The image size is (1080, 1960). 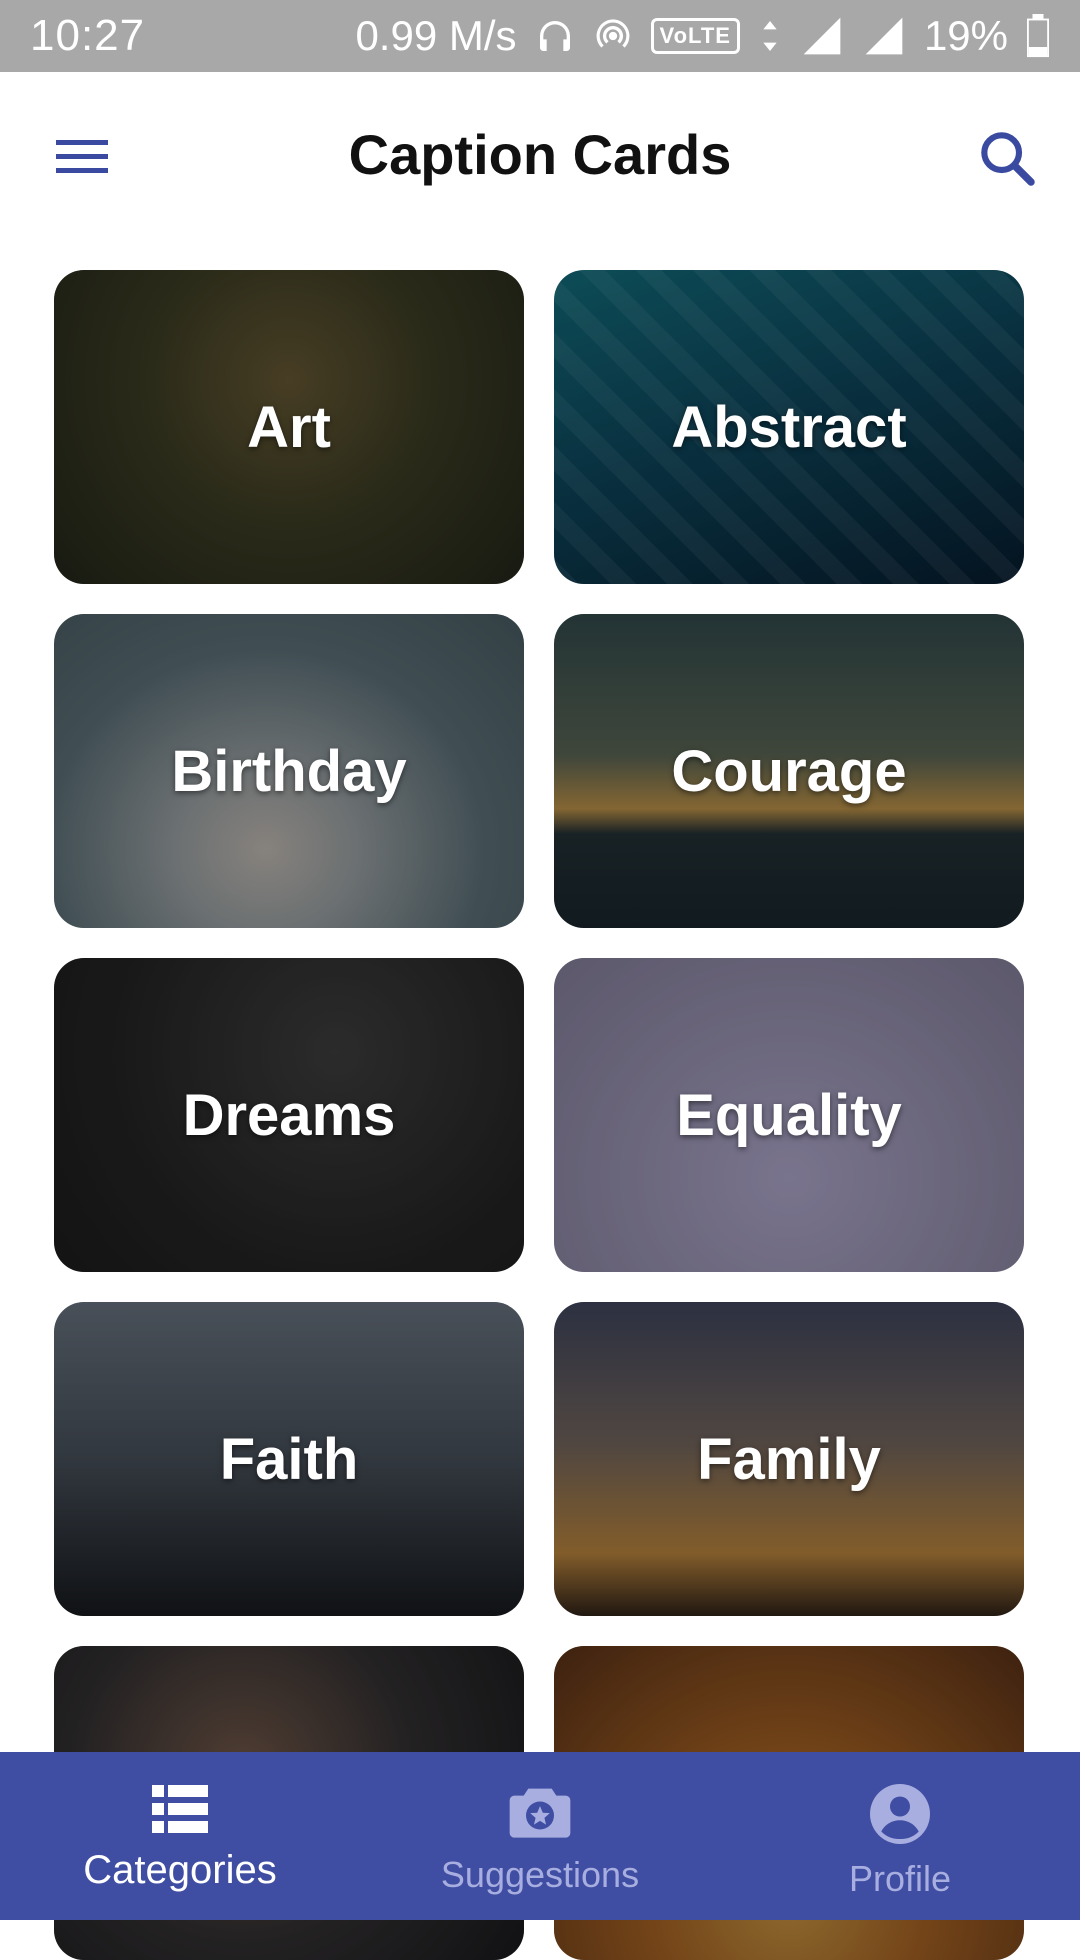 I want to click on category-card-dreams: Dreams, so click(x=289, y=1115).